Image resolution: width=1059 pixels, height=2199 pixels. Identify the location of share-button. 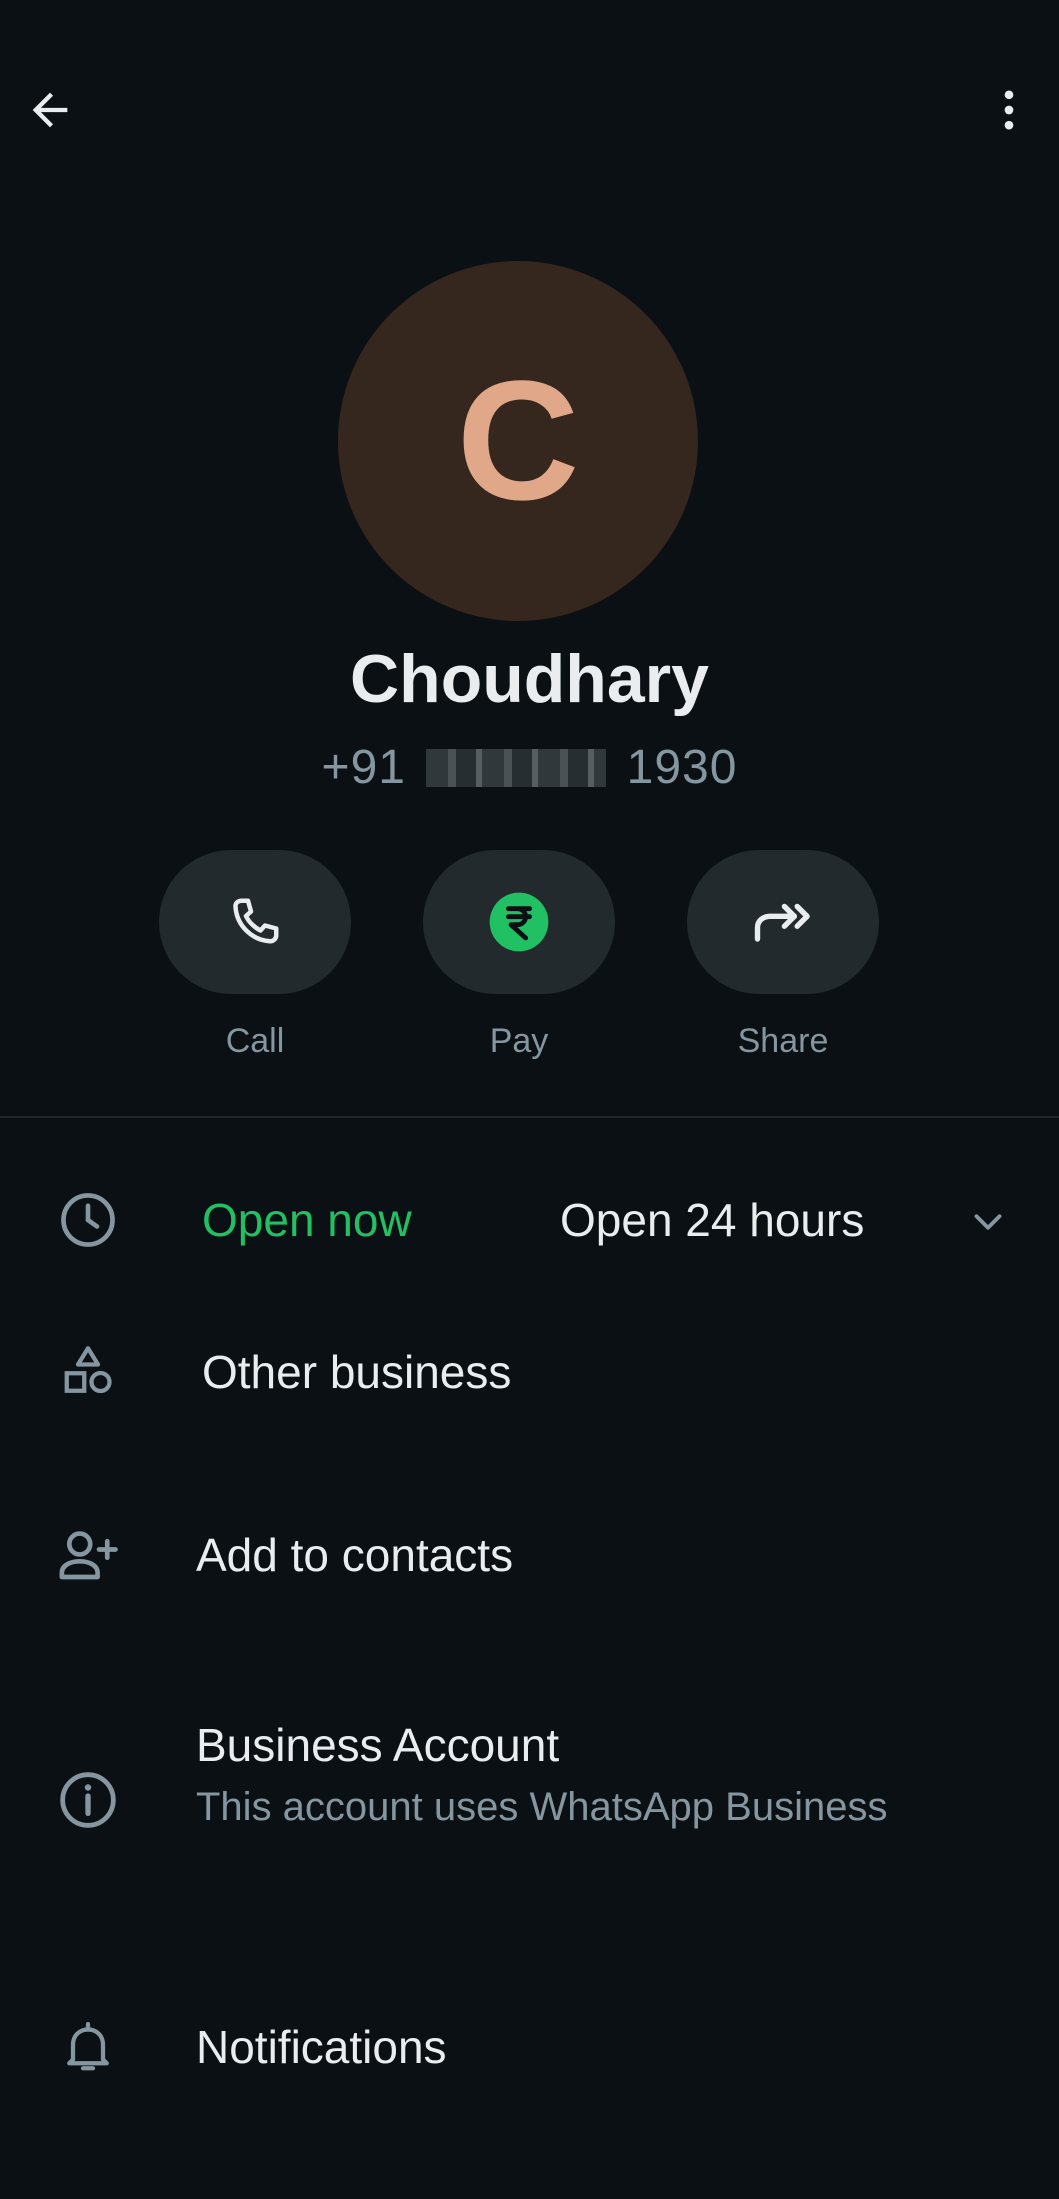
(783, 922).